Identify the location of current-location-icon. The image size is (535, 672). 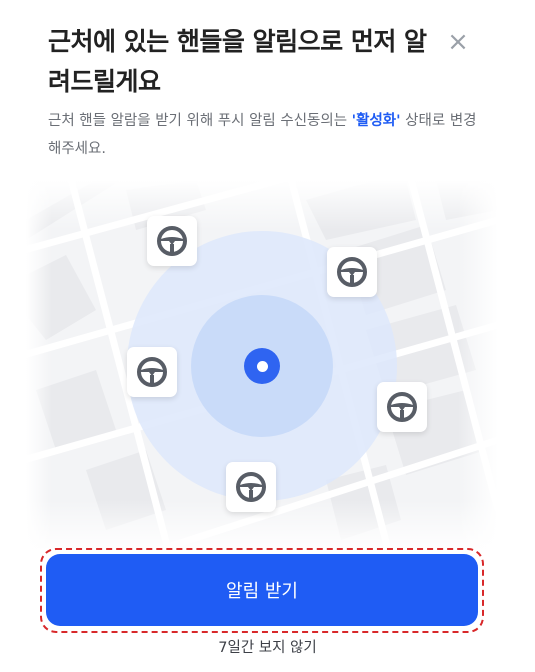
(262, 366).